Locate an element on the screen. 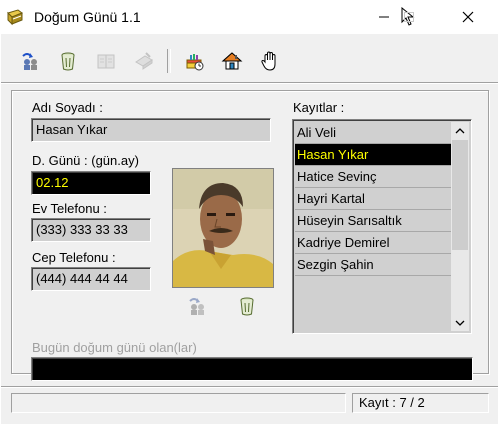 The image size is (499, 425). home-phone-label: Ev Telefonu : is located at coordinates (69, 208).